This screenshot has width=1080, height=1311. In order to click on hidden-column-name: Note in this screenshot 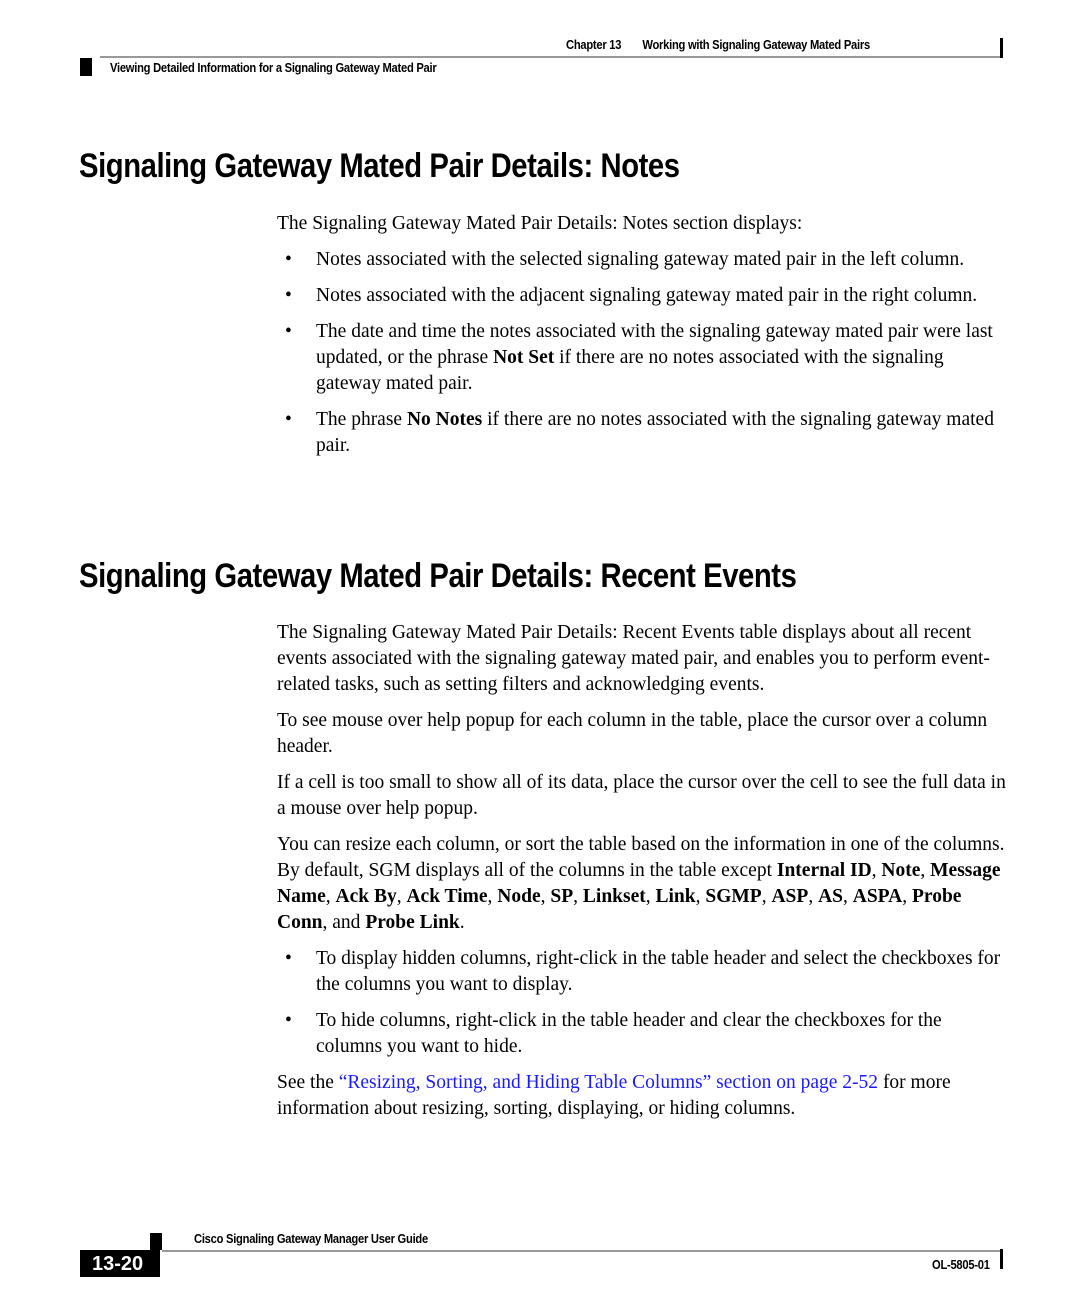, I will do `click(901, 870)`.